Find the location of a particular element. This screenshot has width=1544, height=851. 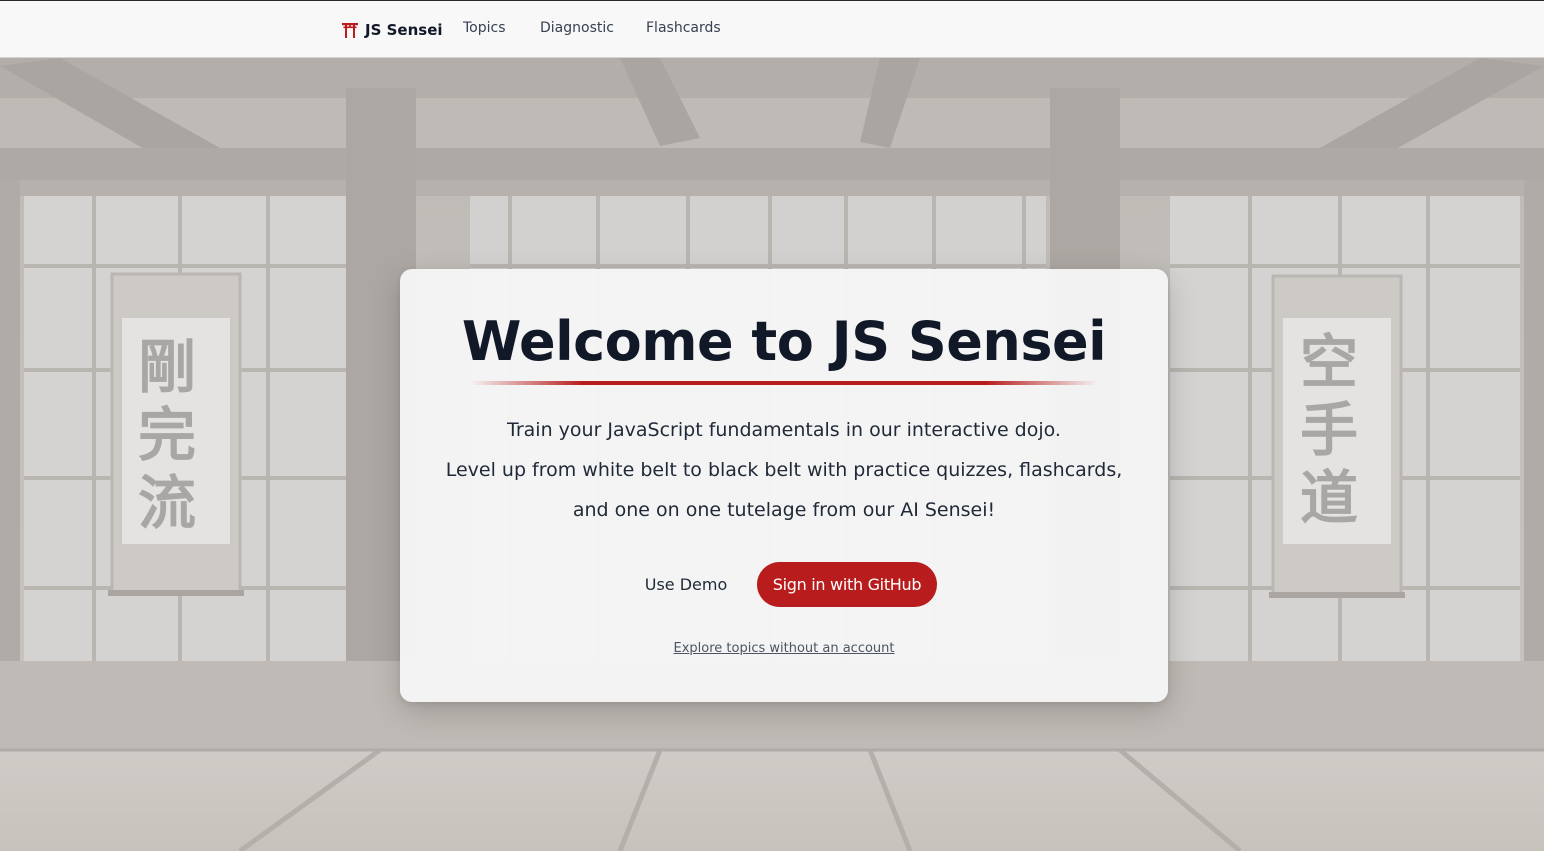

top-navbar: JS Sensei Topics Diagnostic Flashcards is located at coordinates (772, 29).